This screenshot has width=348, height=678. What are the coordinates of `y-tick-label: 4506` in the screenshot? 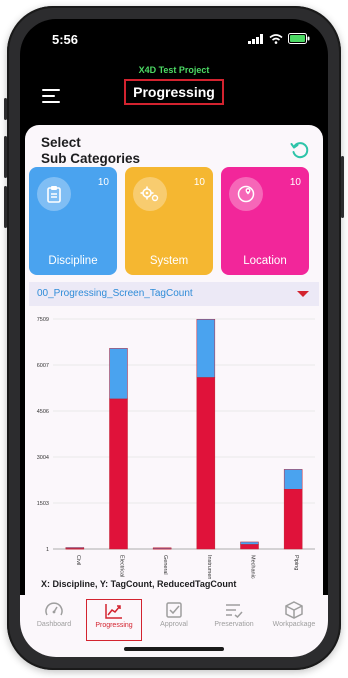 It's located at (43, 412).